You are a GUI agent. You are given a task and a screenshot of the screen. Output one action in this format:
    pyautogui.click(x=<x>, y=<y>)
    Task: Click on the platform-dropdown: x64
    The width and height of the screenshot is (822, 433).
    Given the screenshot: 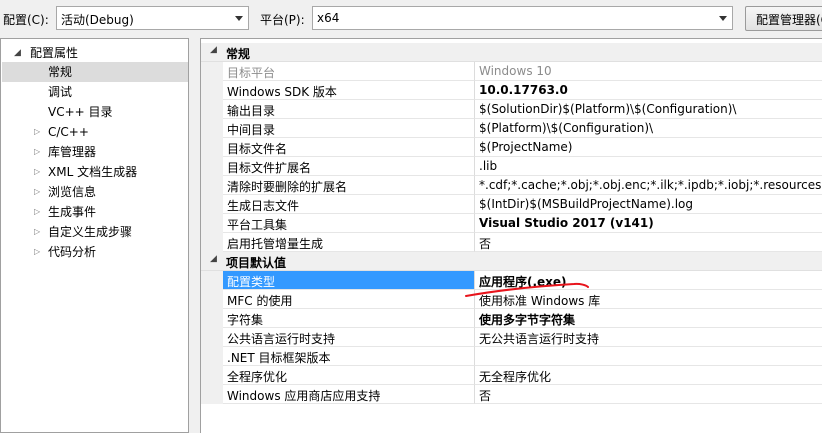 What is the action you would take?
    pyautogui.click(x=522, y=18)
    